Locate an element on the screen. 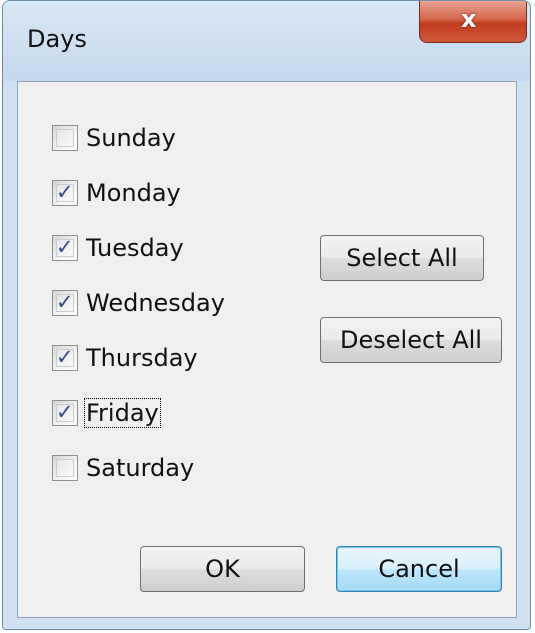  checkbox-row-friday: ✓ Friday is located at coordinates (106, 413).